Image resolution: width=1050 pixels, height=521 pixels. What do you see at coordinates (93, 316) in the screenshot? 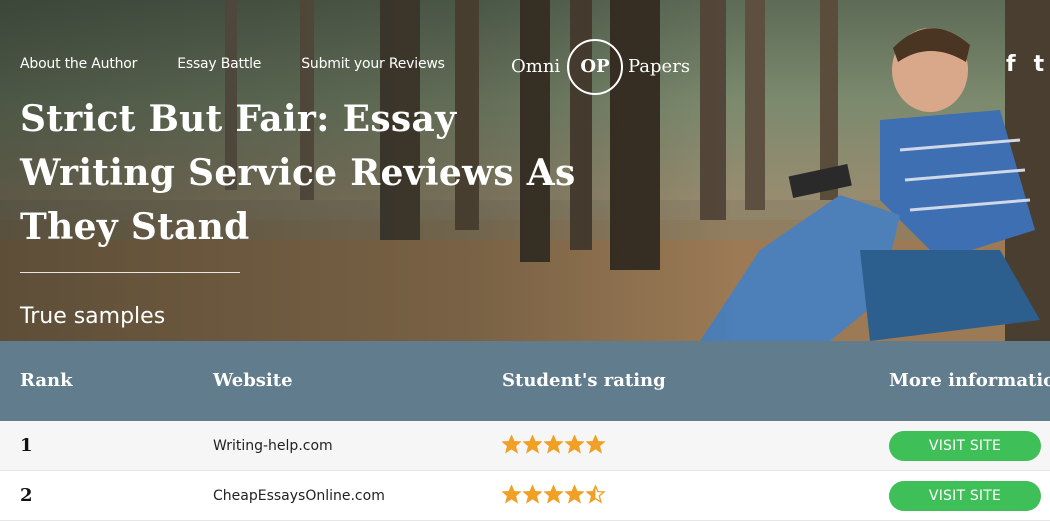
I see `section-subtitle: True samples` at bounding box center [93, 316].